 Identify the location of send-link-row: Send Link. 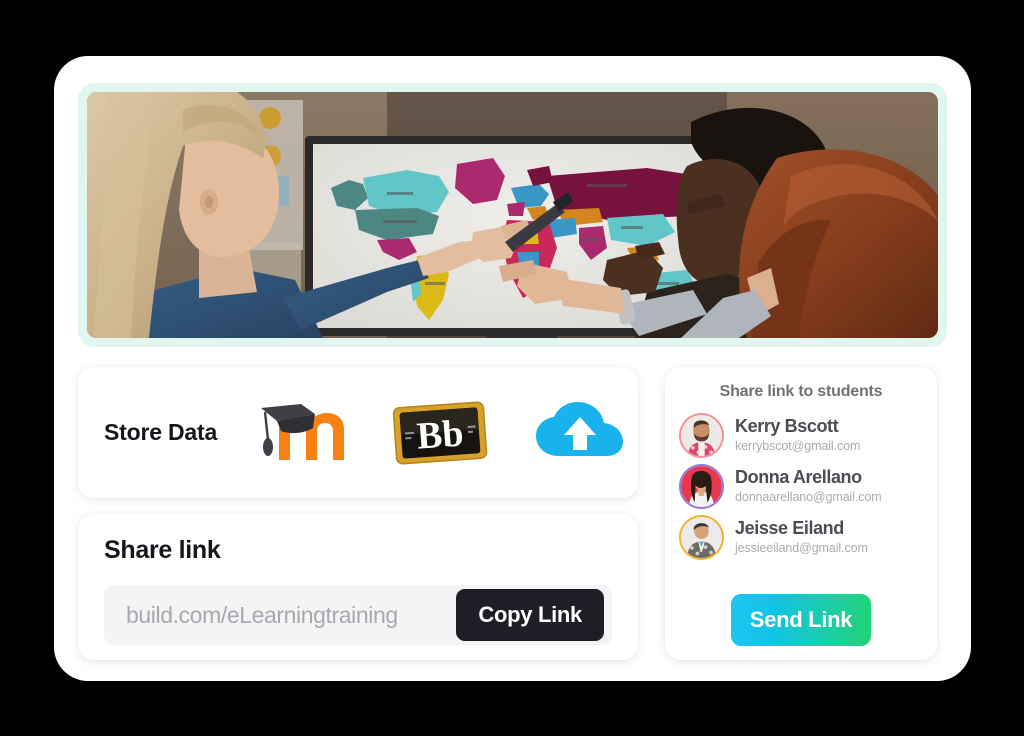
(801, 620).